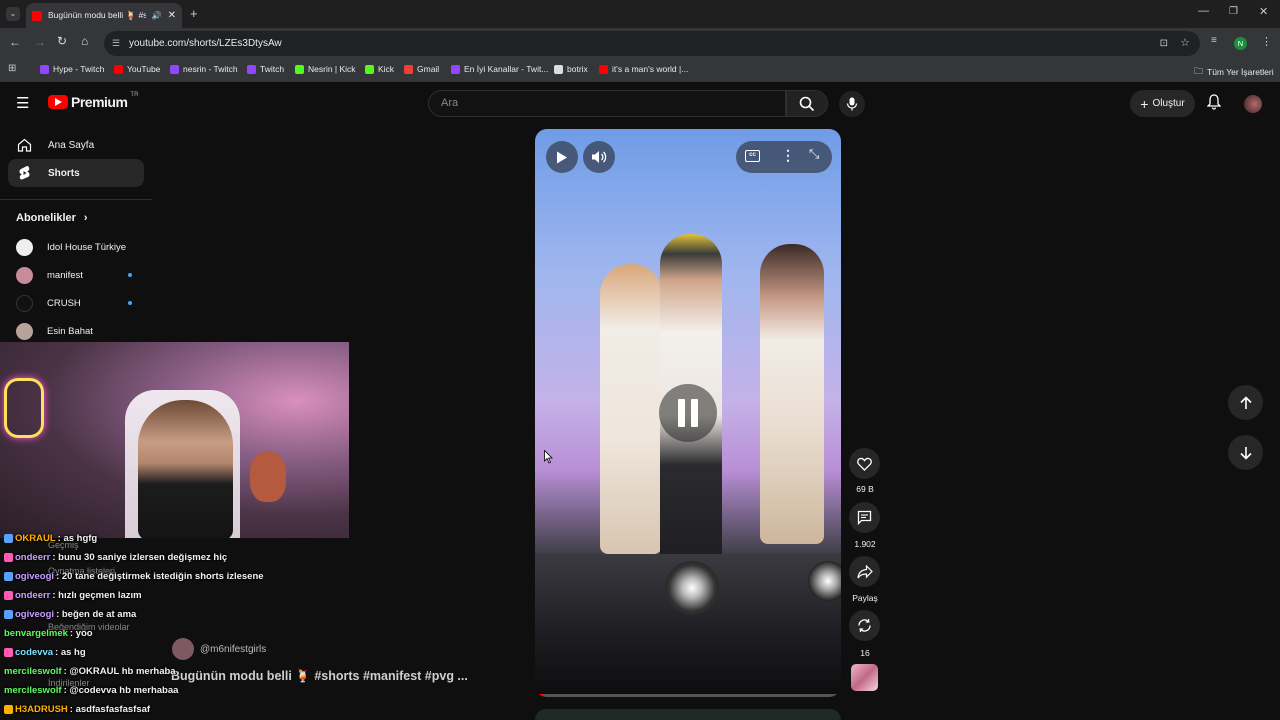 The height and width of the screenshot is (720, 1280). What do you see at coordinates (325, 69) in the screenshot?
I see `bookmark-item: Nesrin | Kick` at bounding box center [325, 69].